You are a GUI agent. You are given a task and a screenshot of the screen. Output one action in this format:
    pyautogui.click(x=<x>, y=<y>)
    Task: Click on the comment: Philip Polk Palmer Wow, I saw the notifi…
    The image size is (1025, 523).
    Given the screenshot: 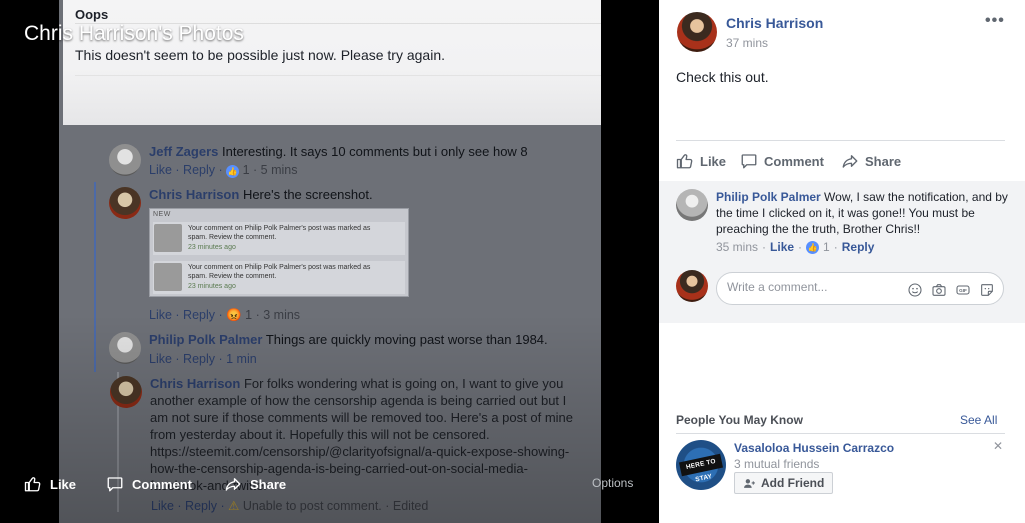 What is the action you would take?
    pyautogui.click(x=864, y=213)
    